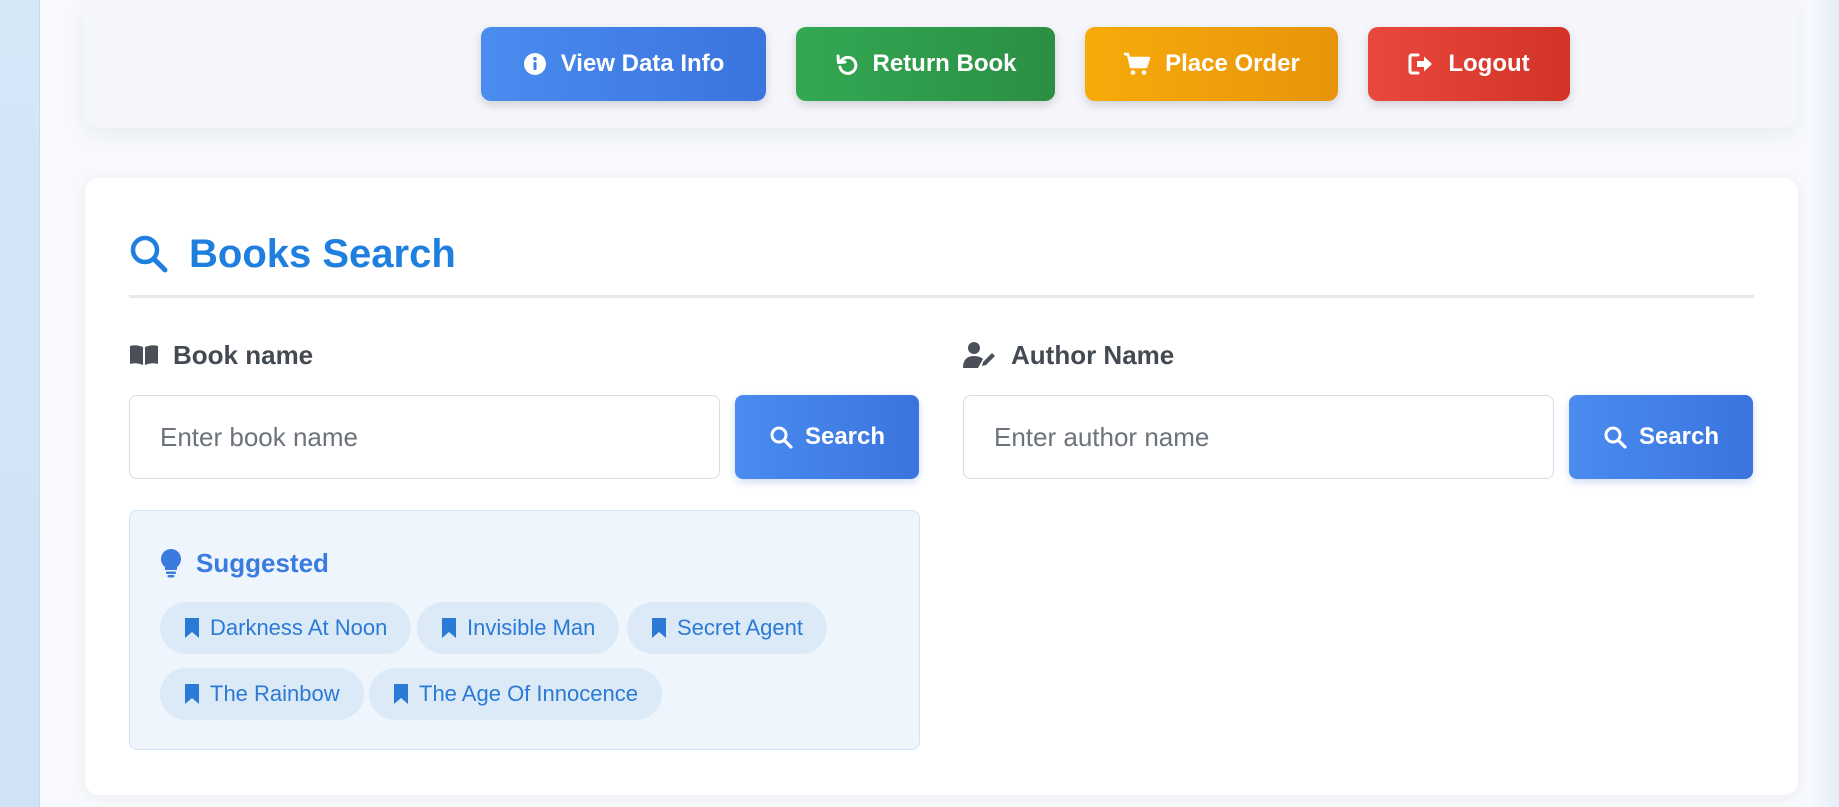 This screenshot has height=807, width=1839. Describe the element at coordinates (980, 355) in the screenshot. I see `user-edit-icon` at that location.